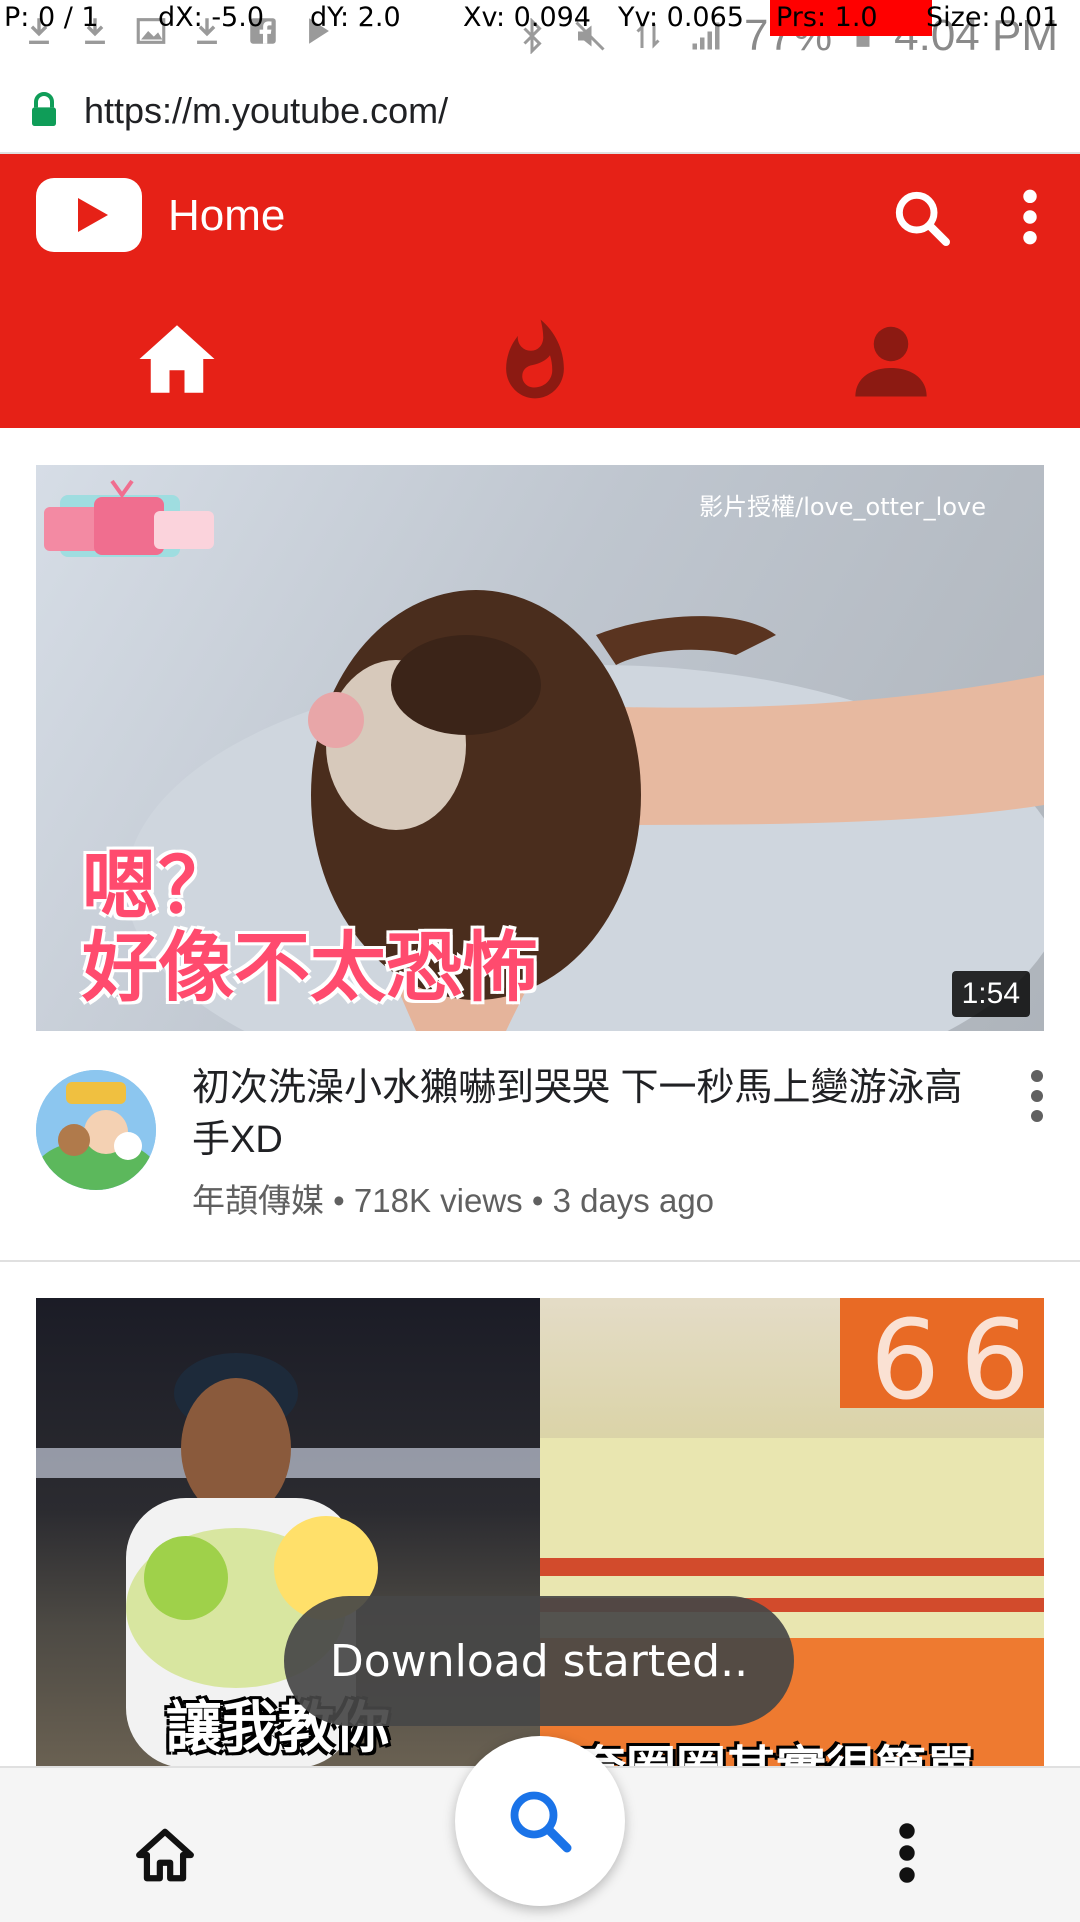 The image size is (1080, 1922). Describe the element at coordinates (993, 17) in the screenshot. I see `debug-size: Size: 0.01` at that location.